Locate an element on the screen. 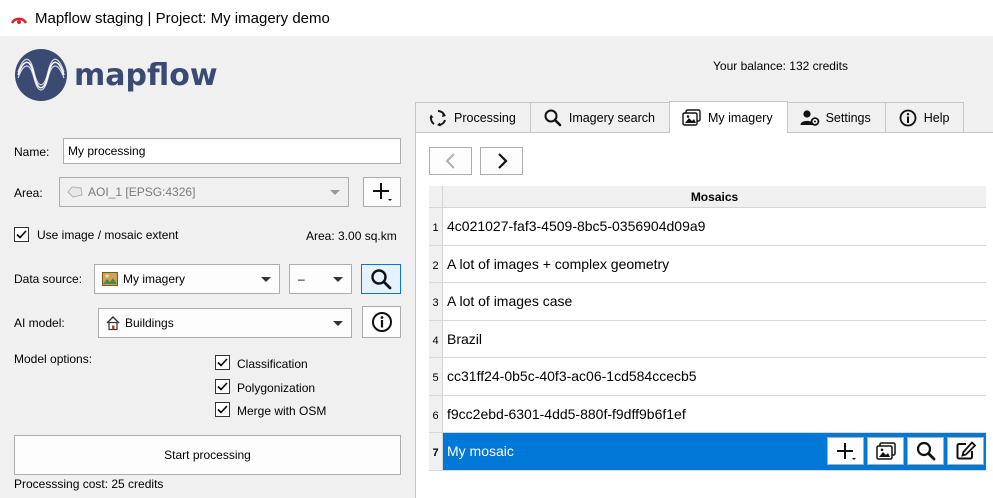 The image size is (993, 498). tab-imagery-search-label: Imagery search is located at coordinates (611, 117).